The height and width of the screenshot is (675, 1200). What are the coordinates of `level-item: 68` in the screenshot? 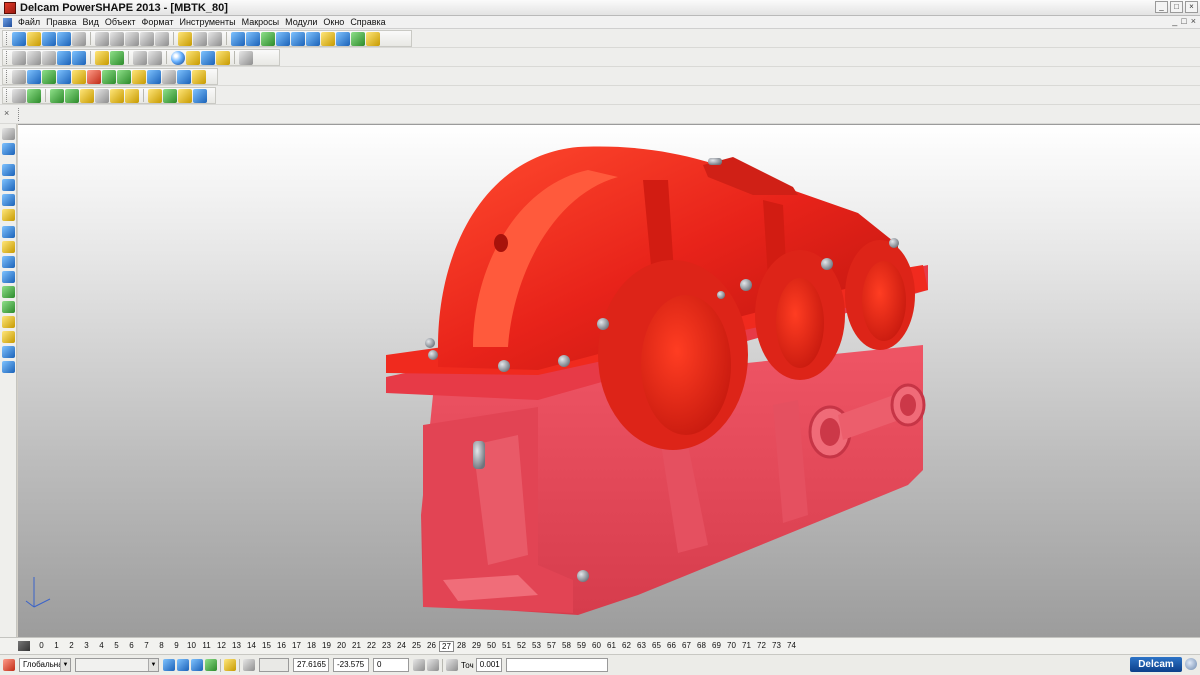 It's located at (701, 646).